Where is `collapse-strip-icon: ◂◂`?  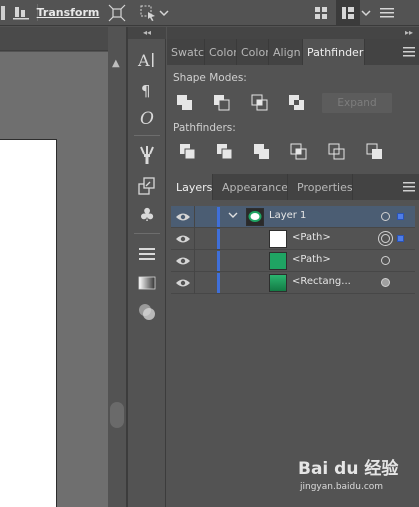
collapse-strip-icon: ◂◂ is located at coordinates (147, 33).